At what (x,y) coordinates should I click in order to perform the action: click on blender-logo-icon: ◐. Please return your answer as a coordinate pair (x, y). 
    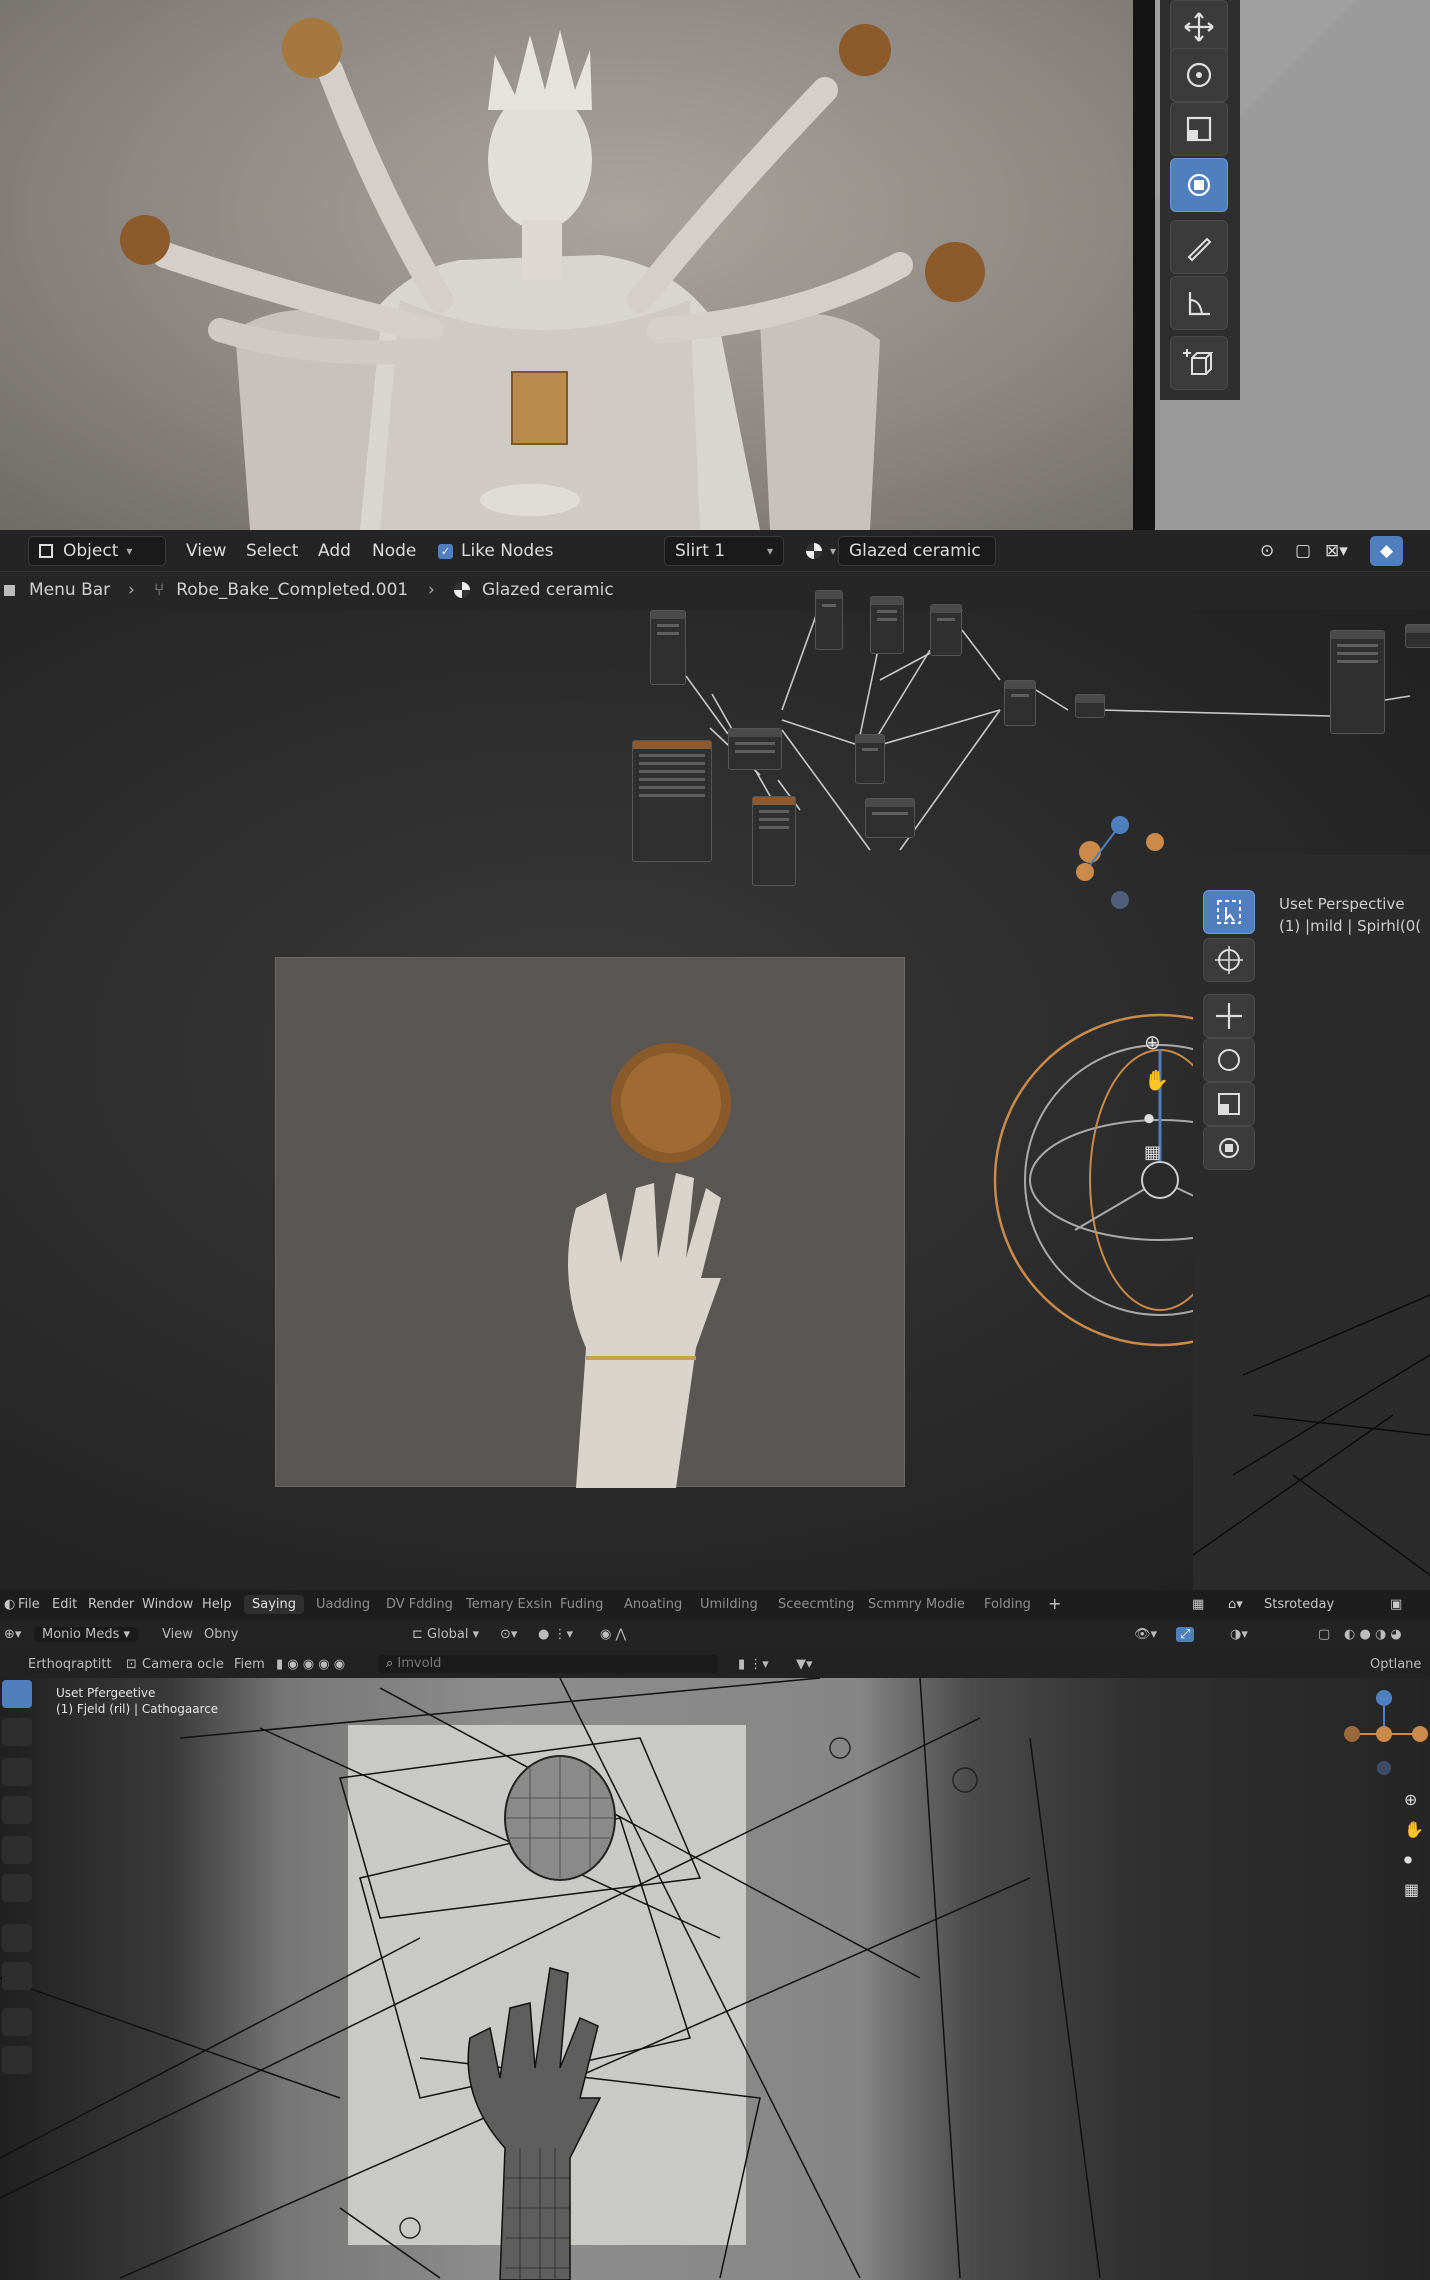
    Looking at the image, I should click on (9, 1604).